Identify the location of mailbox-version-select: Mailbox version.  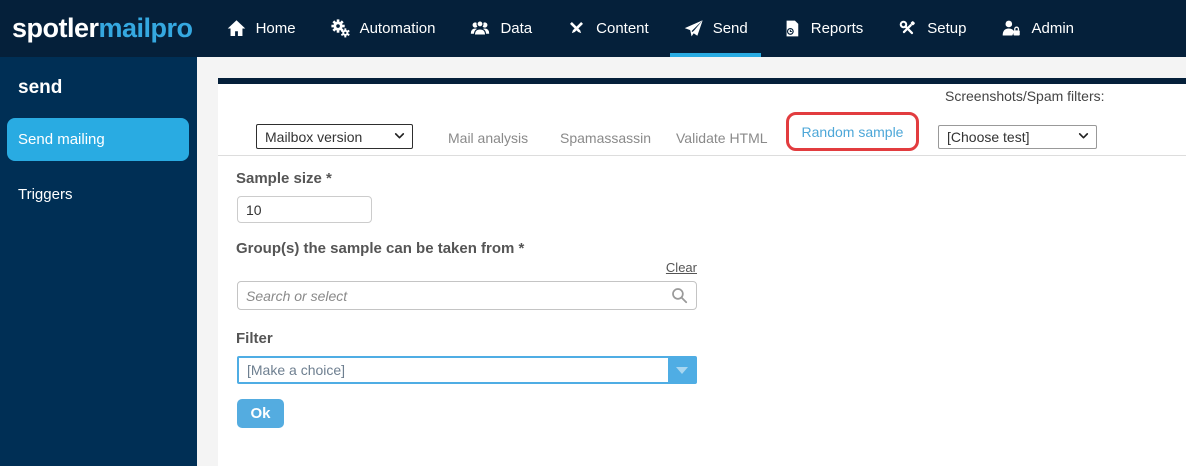
(334, 136).